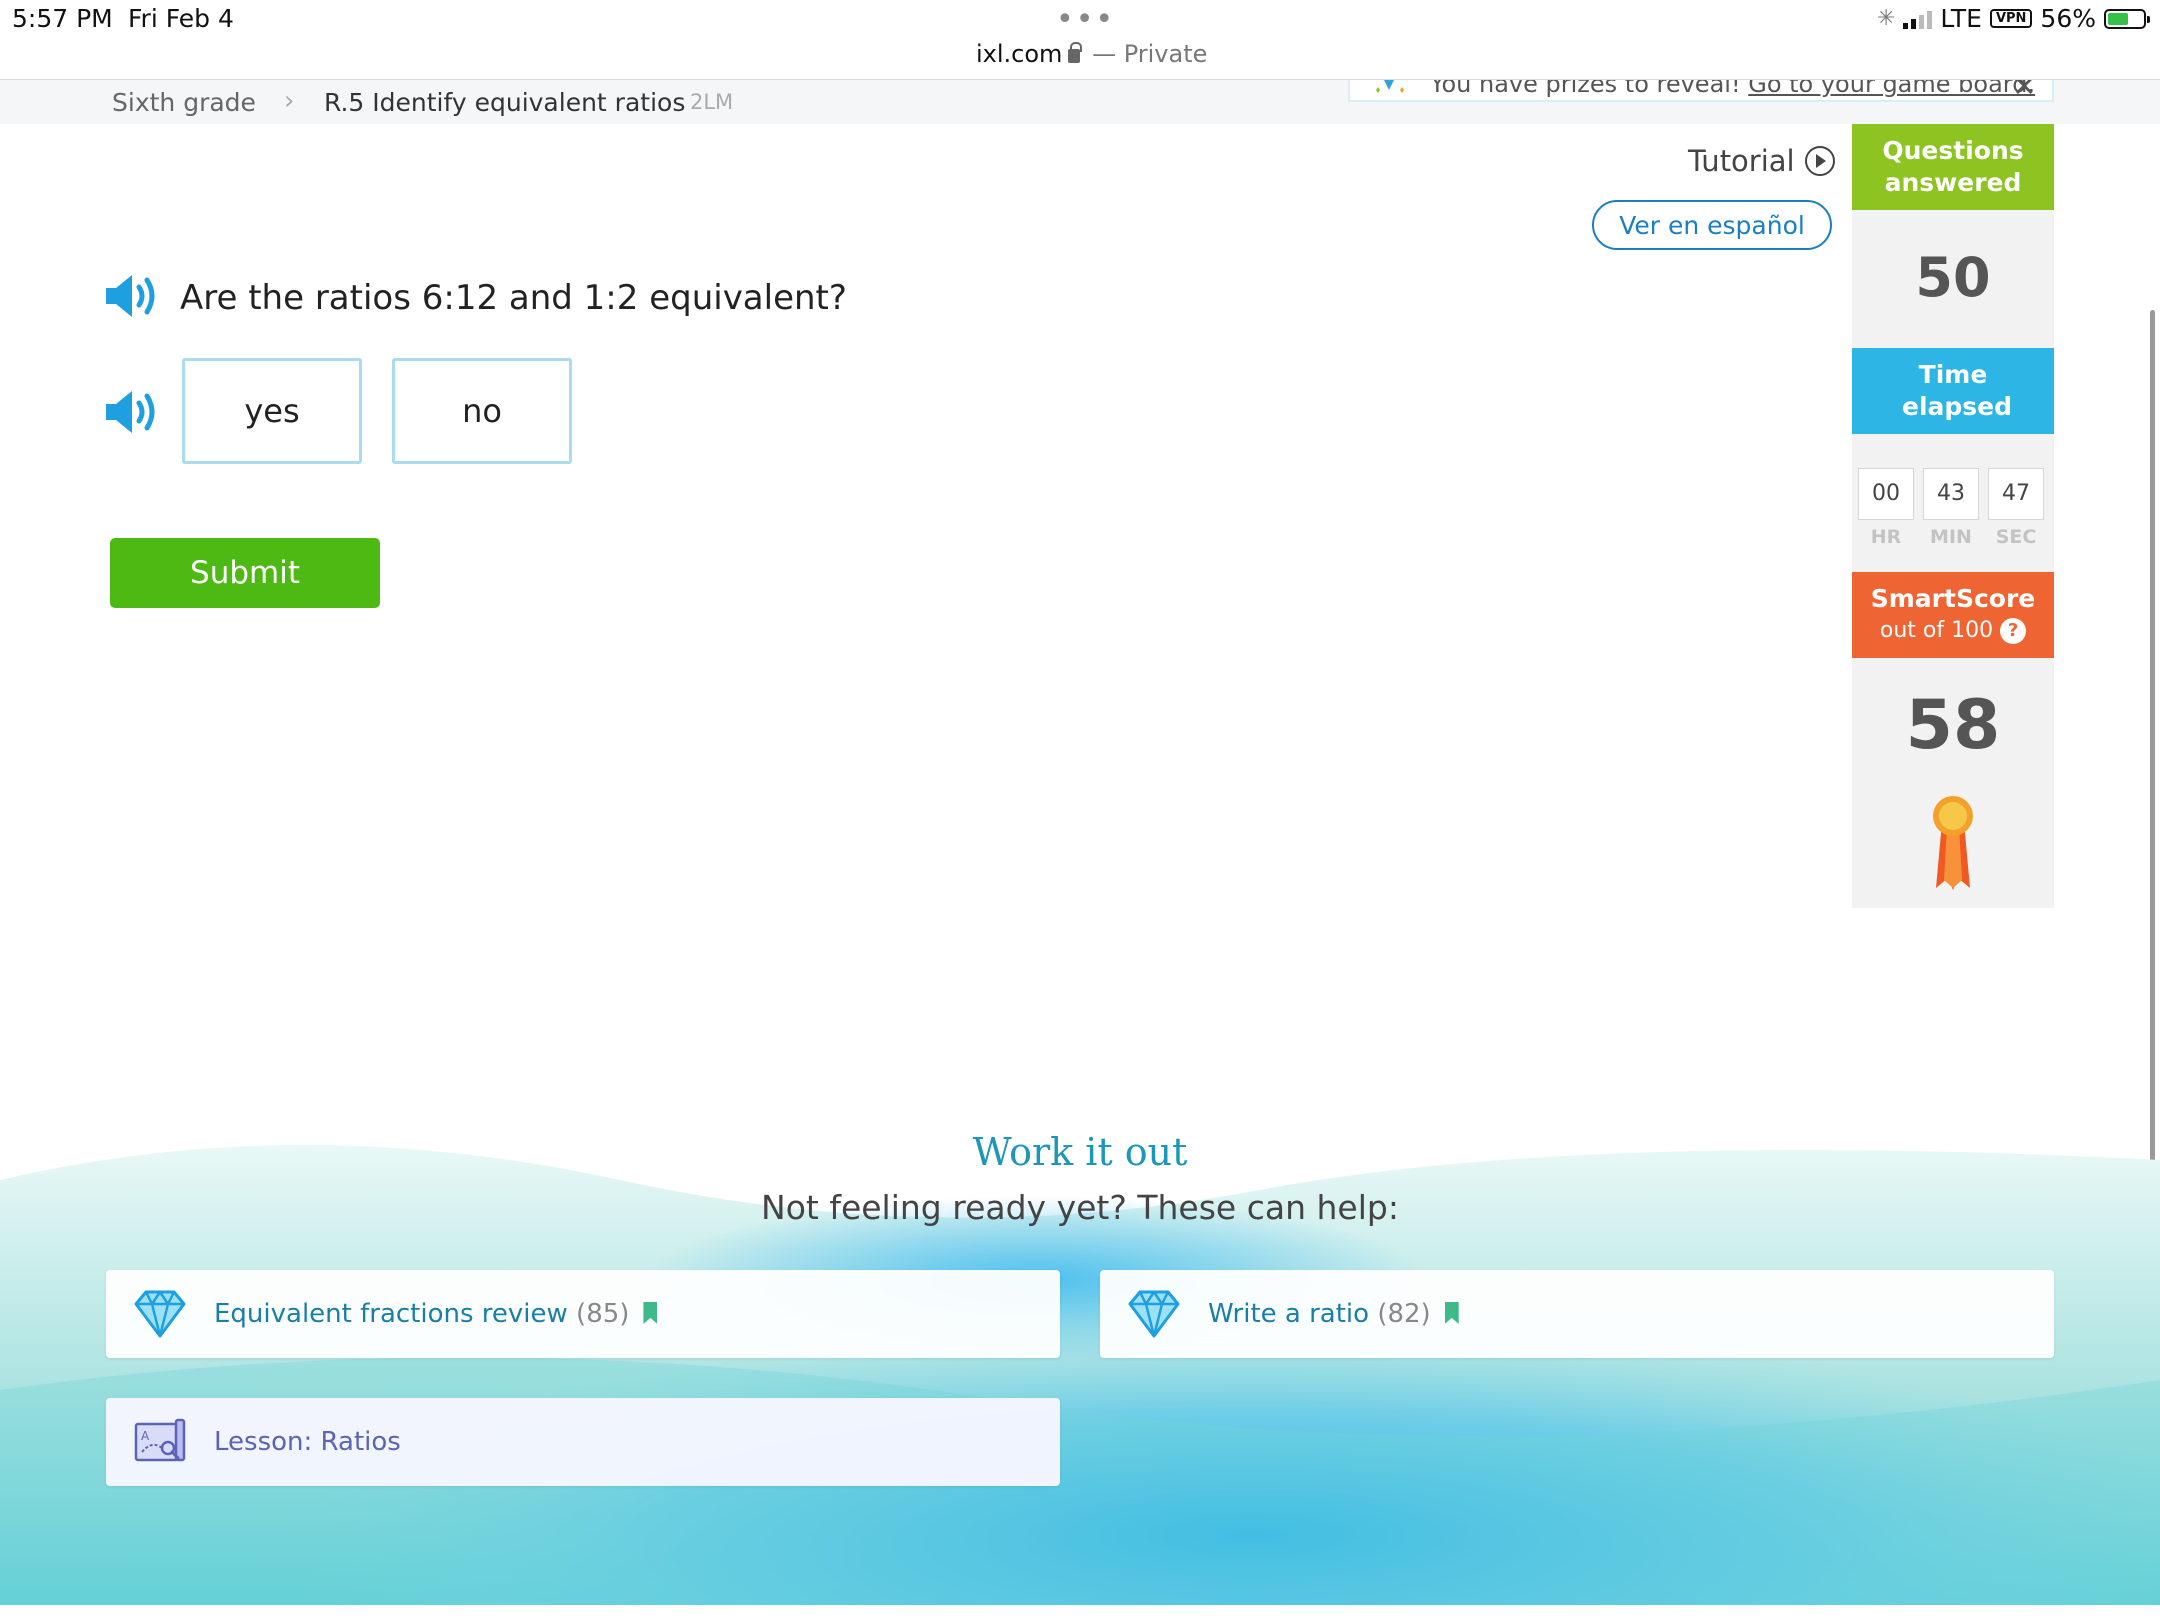 The width and height of the screenshot is (2160, 1620). Describe the element at coordinates (1150, 54) in the screenshot. I see `private-label: — Private` at that location.